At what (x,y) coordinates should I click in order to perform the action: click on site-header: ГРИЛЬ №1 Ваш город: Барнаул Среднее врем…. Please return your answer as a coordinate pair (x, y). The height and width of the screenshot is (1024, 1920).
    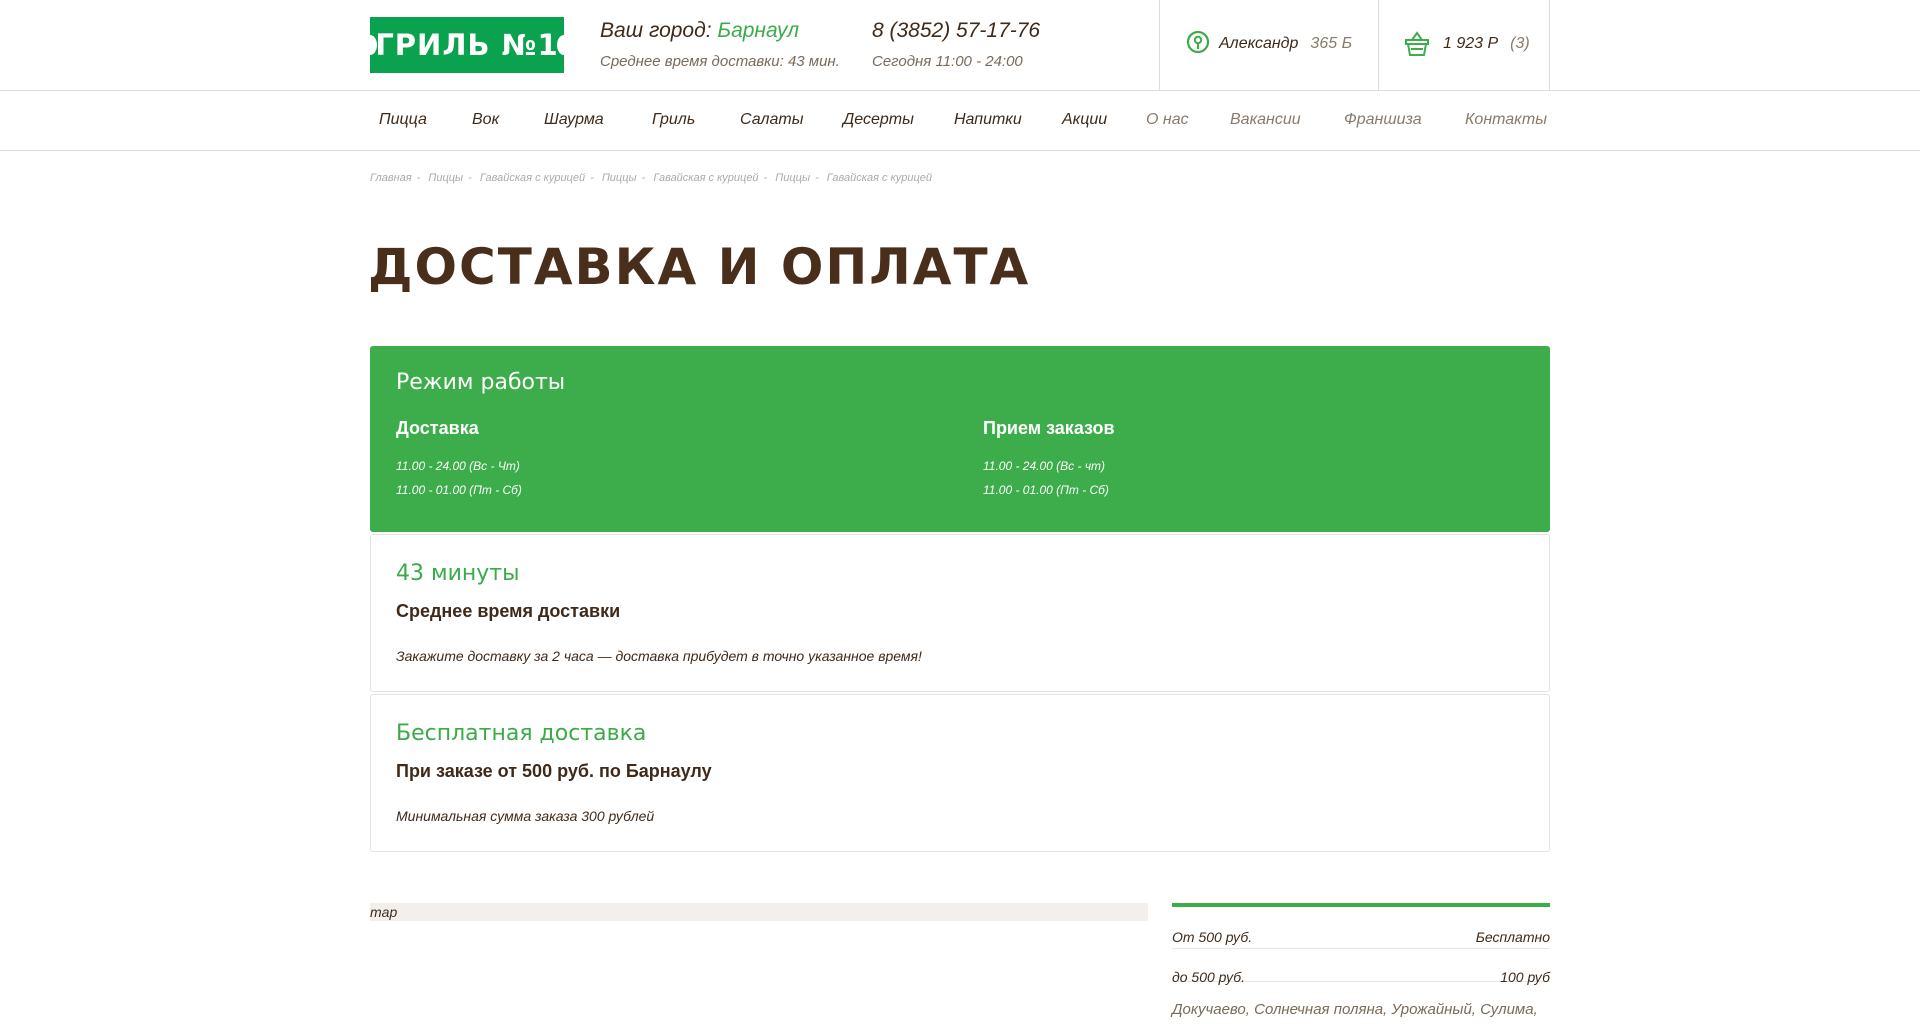
    Looking at the image, I should click on (960, 45).